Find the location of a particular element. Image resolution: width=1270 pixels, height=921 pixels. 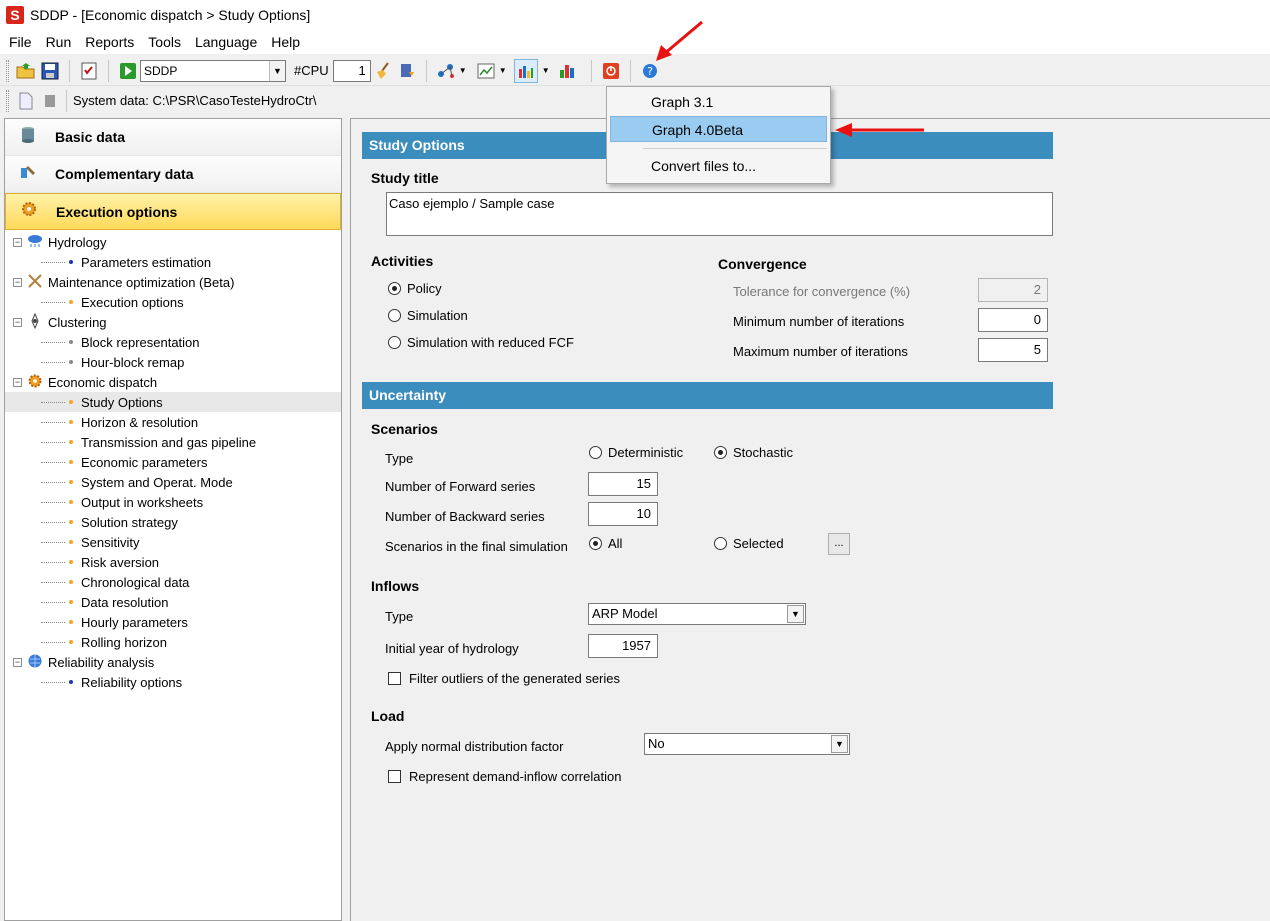

scenarios-selected-radio: Selected is located at coordinates (749, 543).